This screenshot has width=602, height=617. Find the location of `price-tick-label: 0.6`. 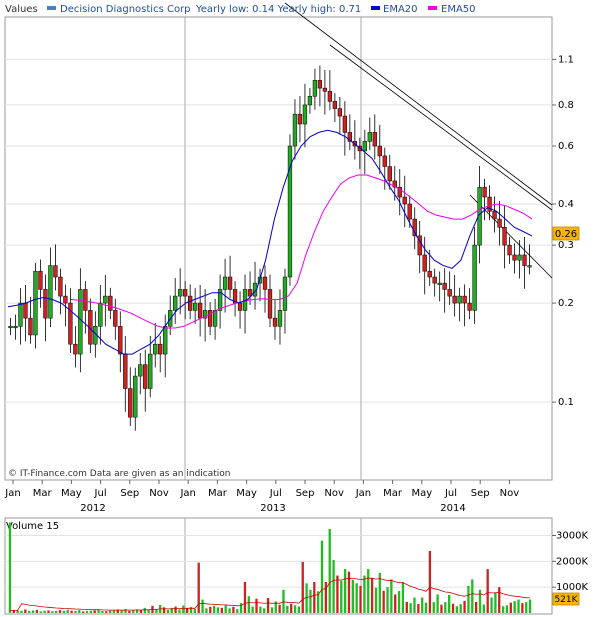

price-tick-label: 0.6 is located at coordinates (566, 146).